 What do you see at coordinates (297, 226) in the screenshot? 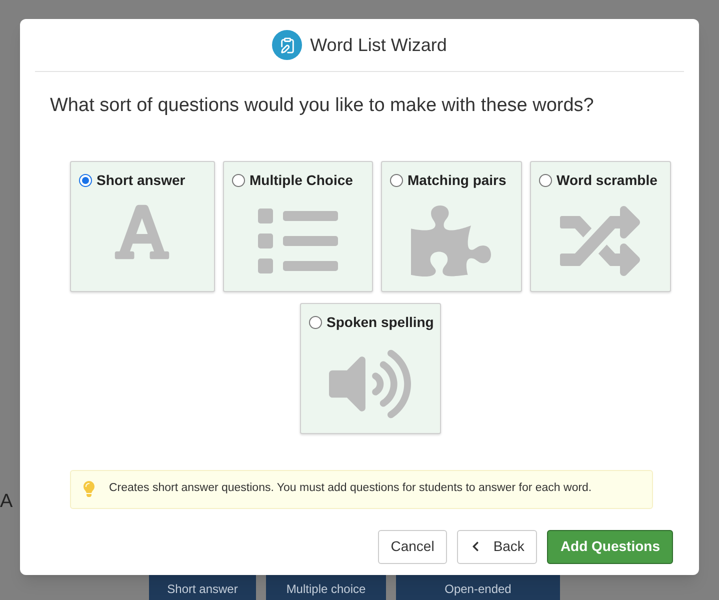
I see `option-card: Multiple Choice` at bounding box center [297, 226].